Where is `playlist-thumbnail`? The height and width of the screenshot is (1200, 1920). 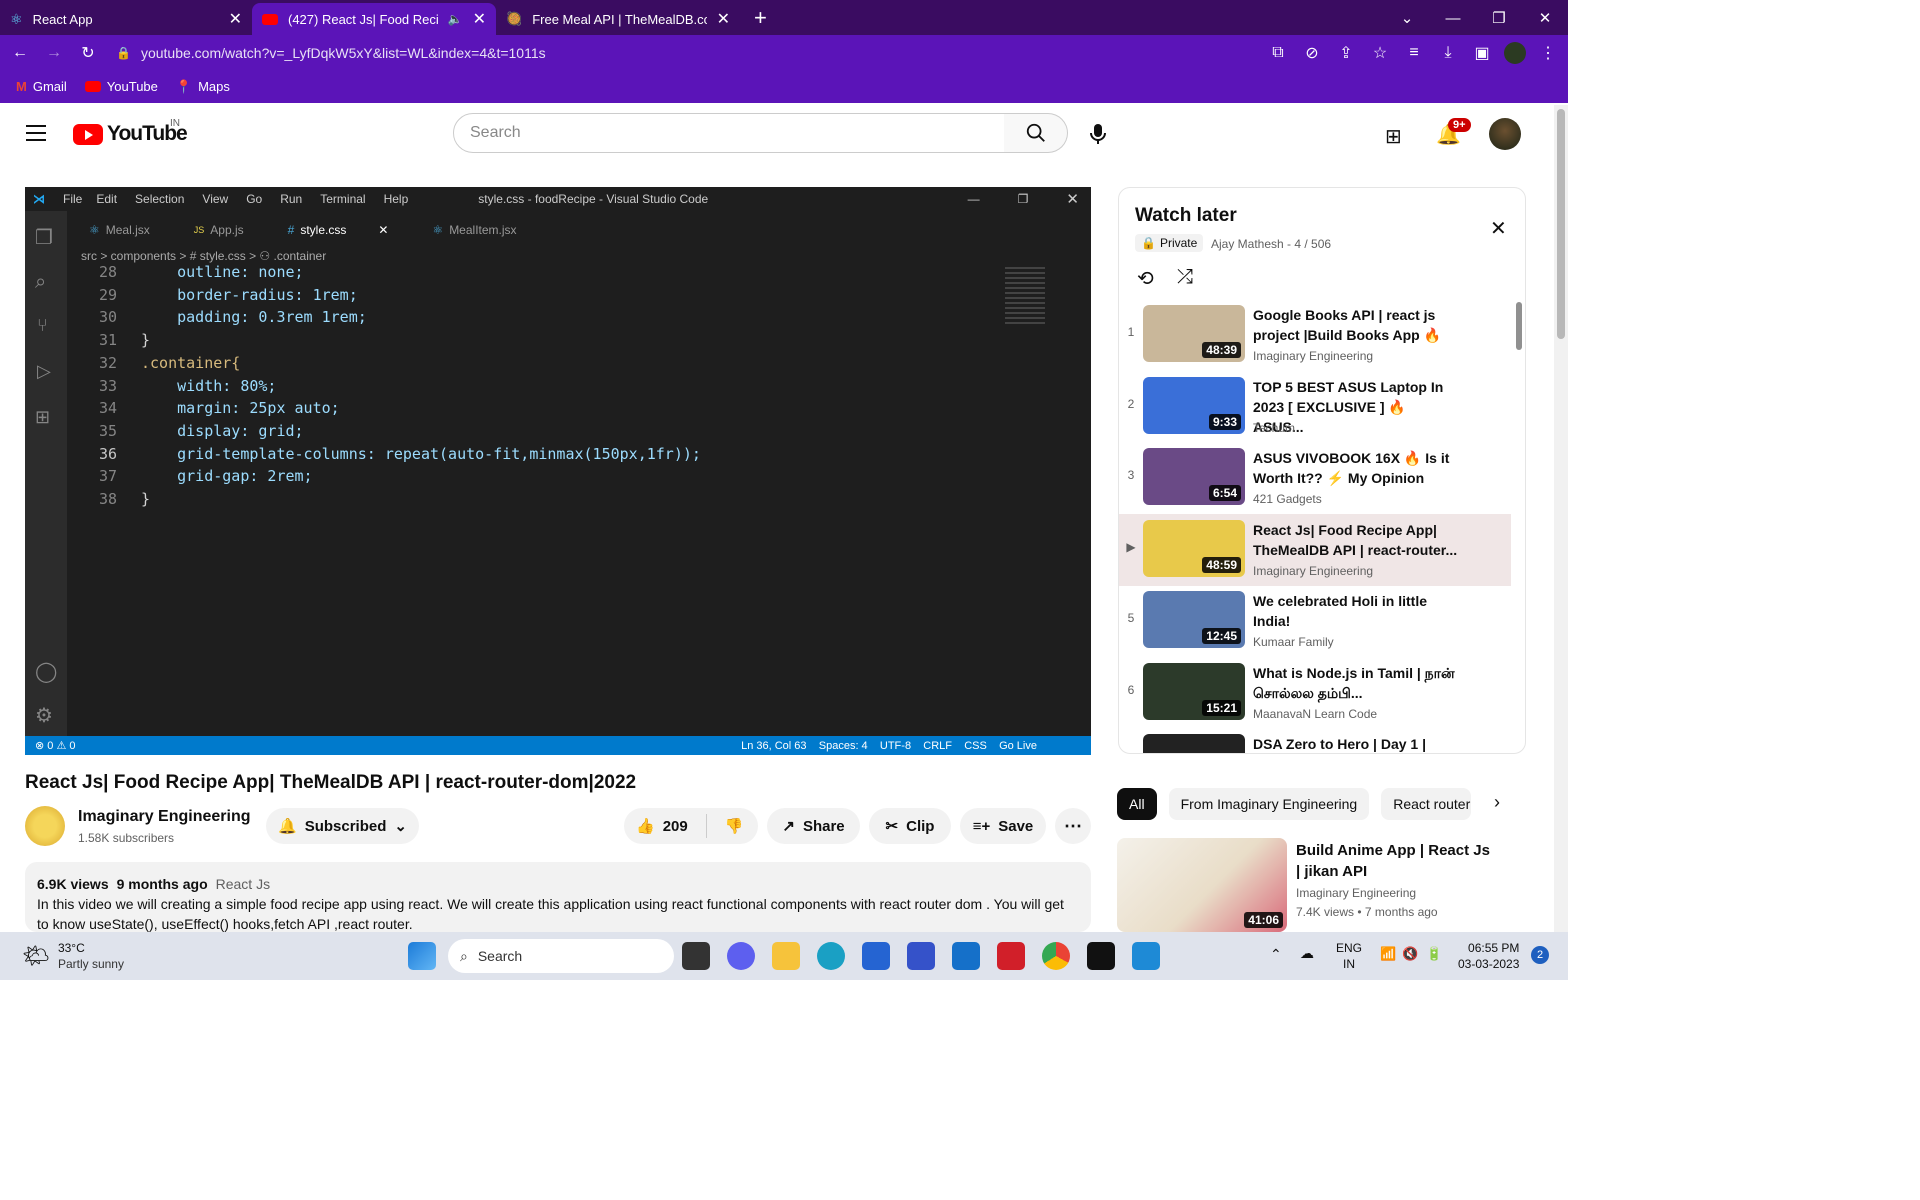
playlist-thumbnail is located at coordinates (1194, 743).